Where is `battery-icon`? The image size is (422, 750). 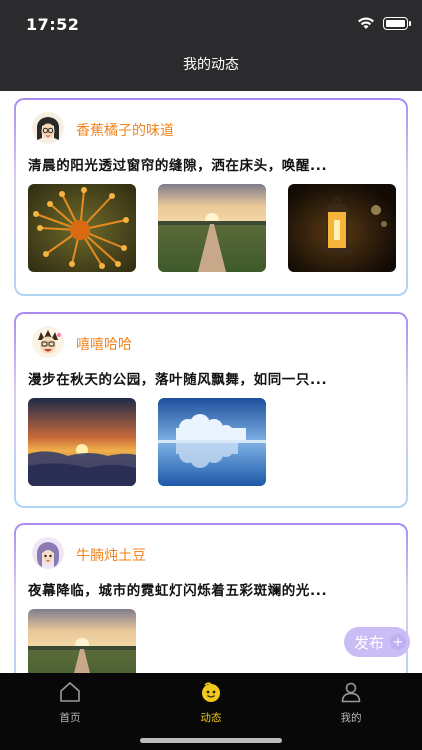
battery-icon is located at coordinates (397, 23).